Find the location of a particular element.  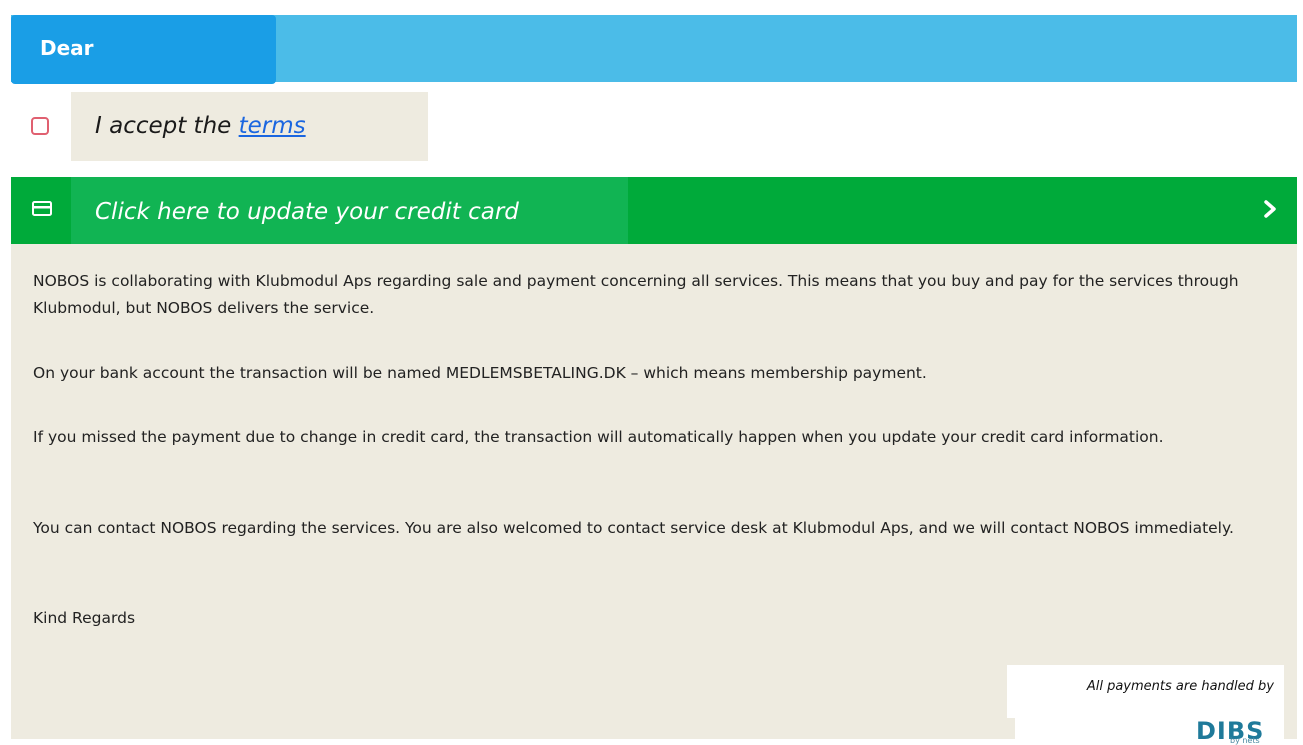

terms-checkbox is located at coordinates (40, 126).